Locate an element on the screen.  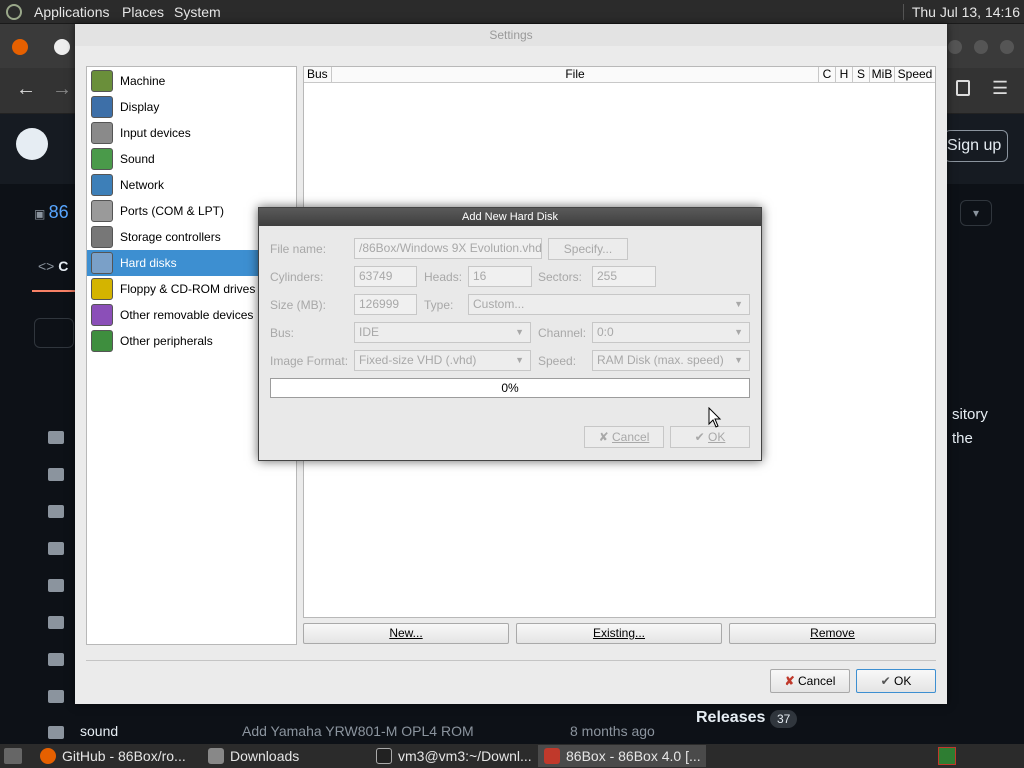
removable-devices-icon is located at coordinates (102, 315).